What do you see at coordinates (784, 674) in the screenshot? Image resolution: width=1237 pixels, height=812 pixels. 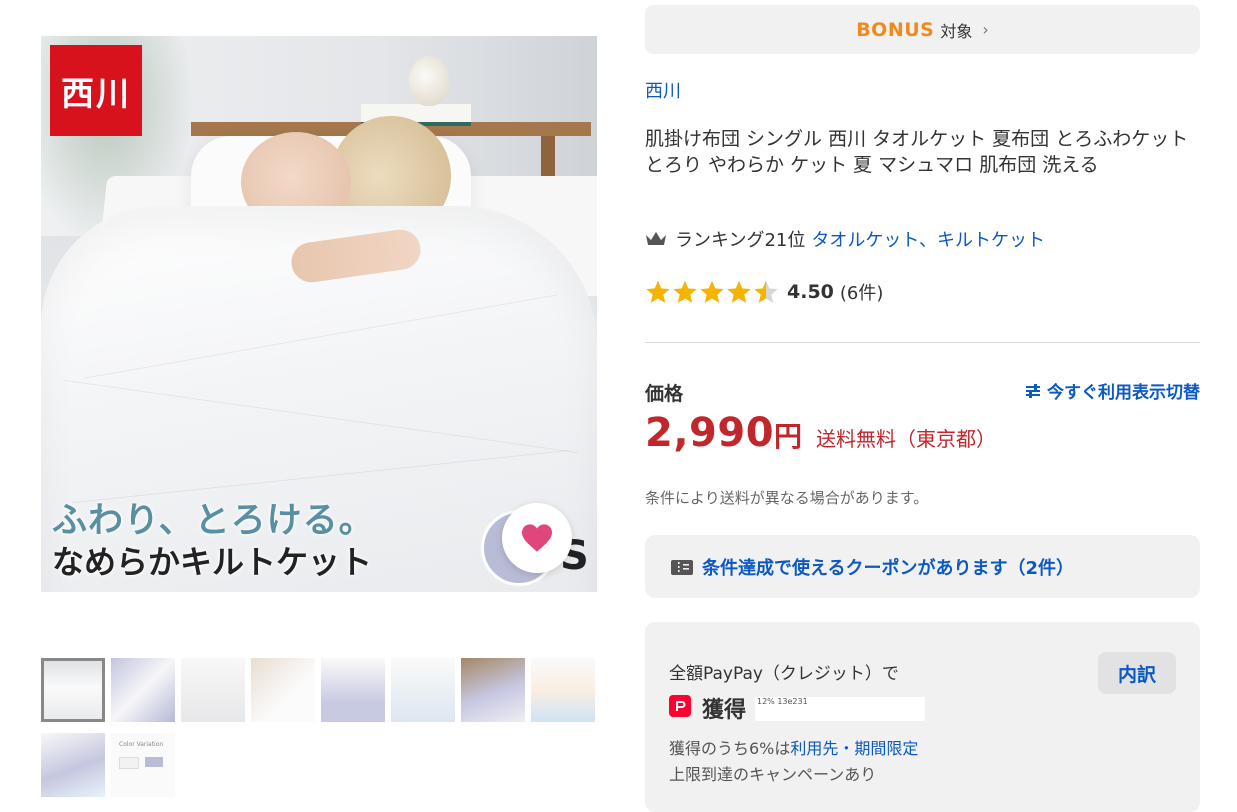 I see `paypay-method-text: 全額PayPay（クレジット）で` at bounding box center [784, 674].